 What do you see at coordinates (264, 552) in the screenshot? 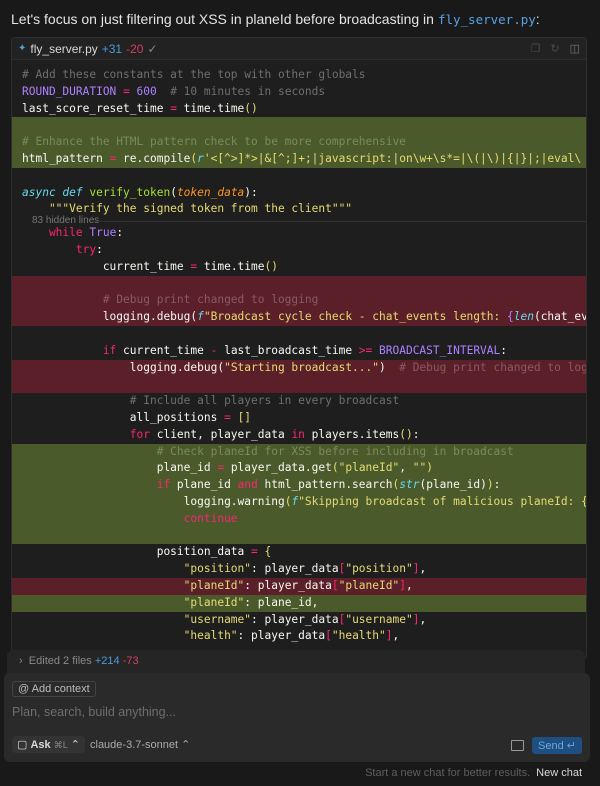
I see `code-token: {` at bounding box center [264, 552].